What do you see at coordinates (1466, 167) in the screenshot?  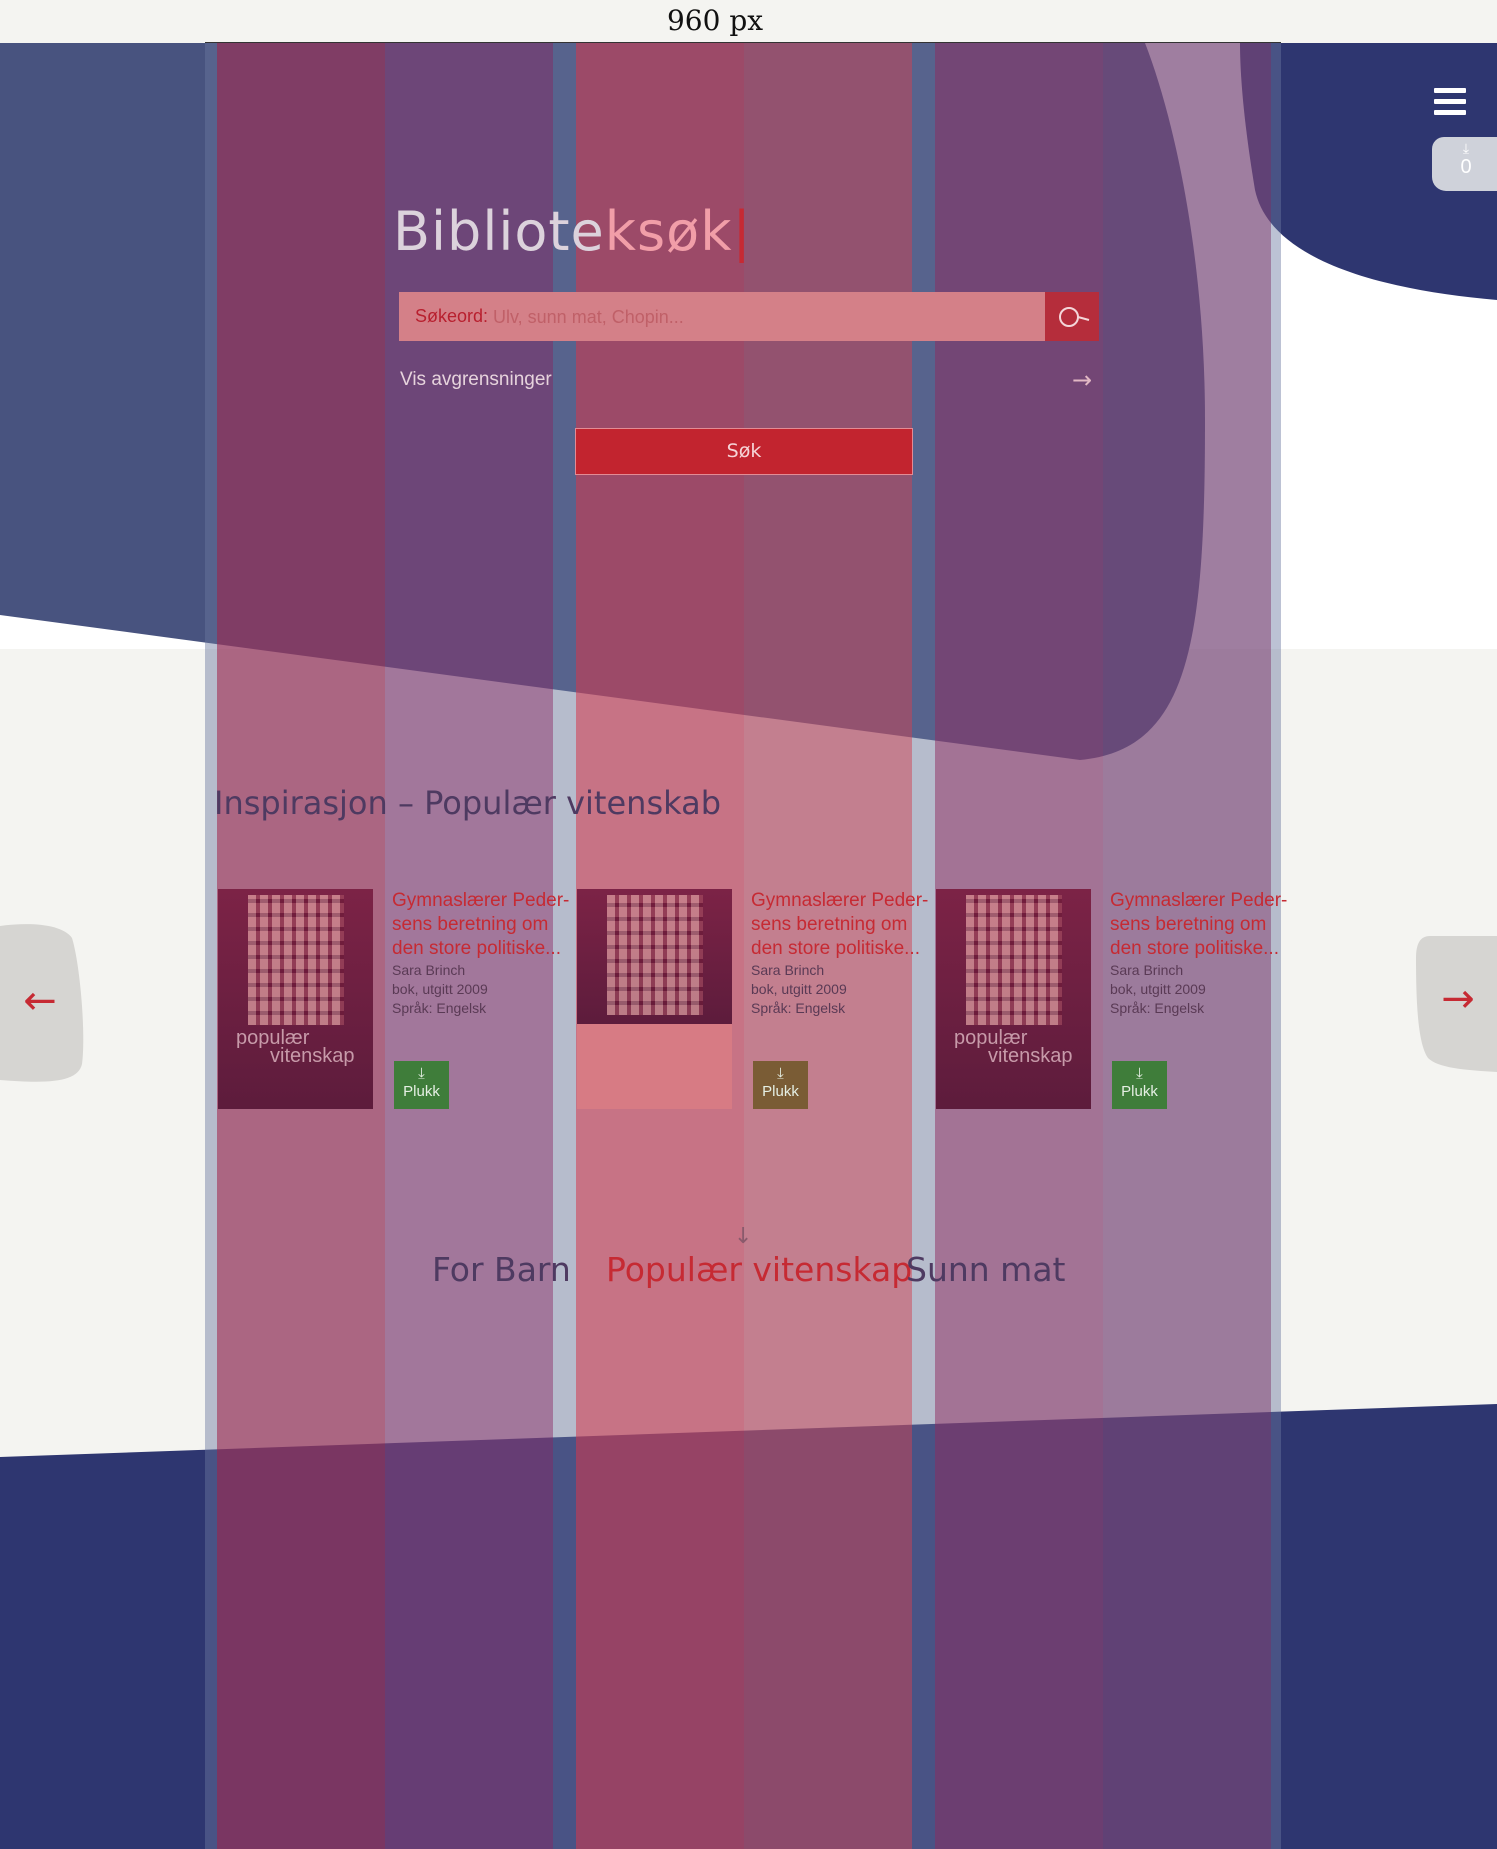 I see `picks-count: 0` at bounding box center [1466, 167].